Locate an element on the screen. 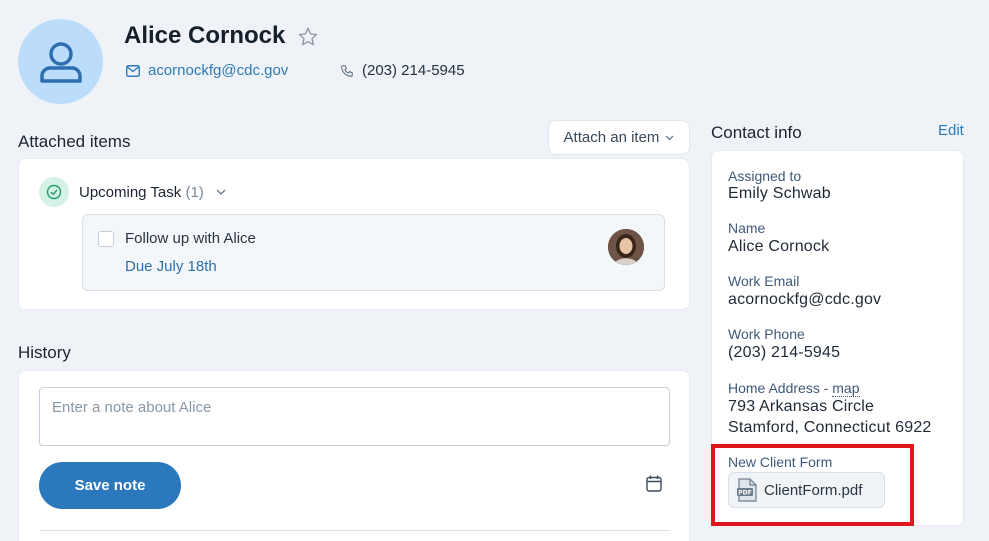 The height and width of the screenshot is (541, 989). email-row: acornockfg@cdc.gov is located at coordinates (207, 70).